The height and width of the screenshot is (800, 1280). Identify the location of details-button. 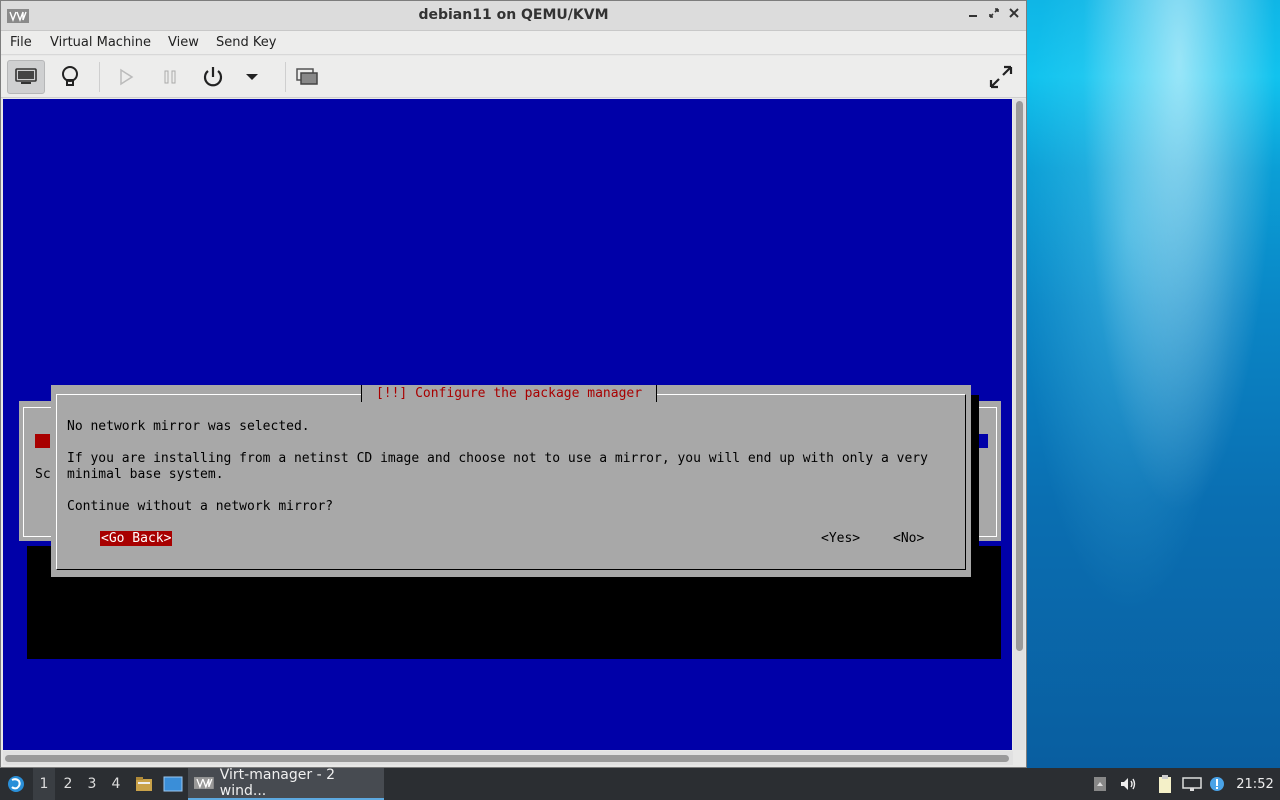
(70, 77).